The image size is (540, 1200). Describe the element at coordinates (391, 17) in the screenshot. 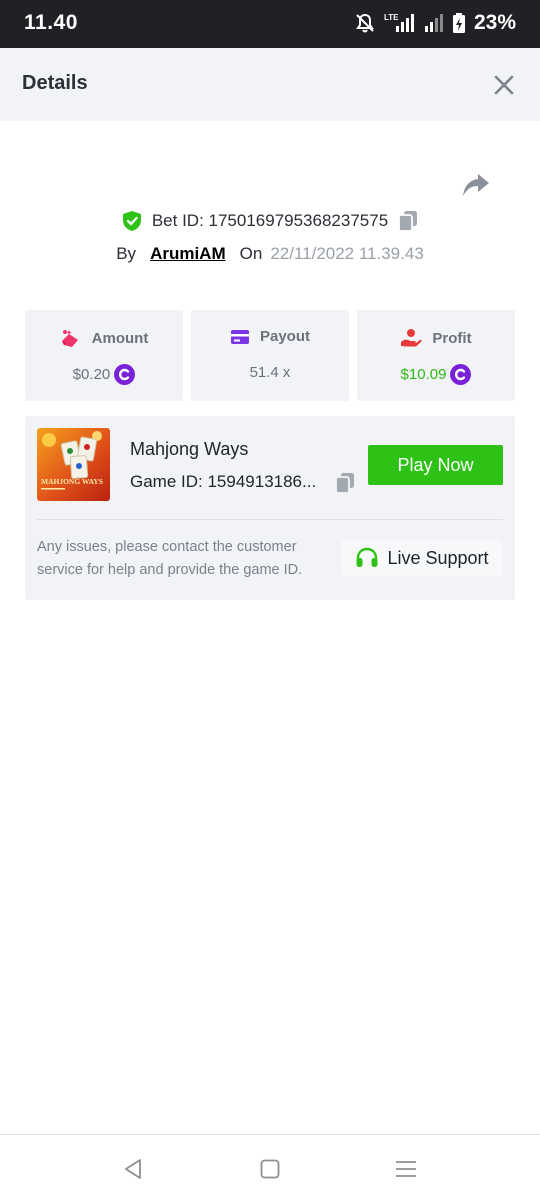

I see `lte-text: LTE` at that location.